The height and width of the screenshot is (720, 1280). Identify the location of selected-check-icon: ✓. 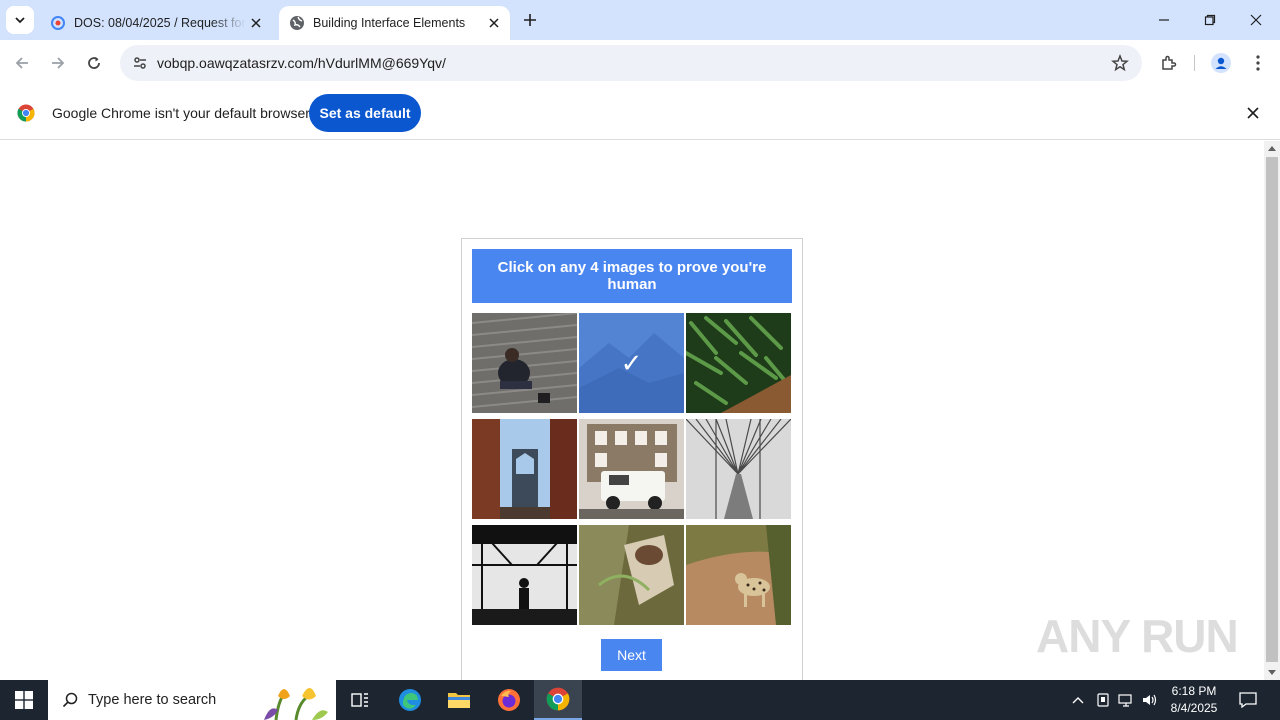
(631, 363).